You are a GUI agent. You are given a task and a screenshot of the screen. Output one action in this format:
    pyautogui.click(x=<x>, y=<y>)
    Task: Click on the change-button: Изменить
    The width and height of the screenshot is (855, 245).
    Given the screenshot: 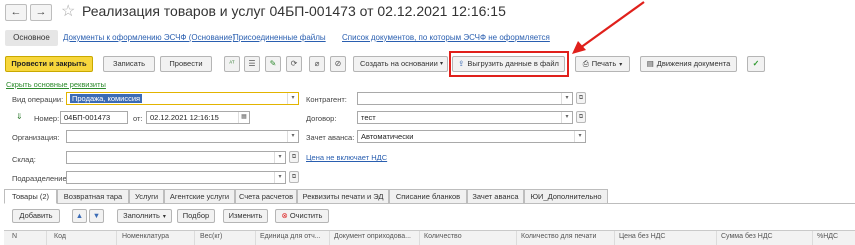 What is the action you would take?
    pyautogui.click(x=245, y=216)
    